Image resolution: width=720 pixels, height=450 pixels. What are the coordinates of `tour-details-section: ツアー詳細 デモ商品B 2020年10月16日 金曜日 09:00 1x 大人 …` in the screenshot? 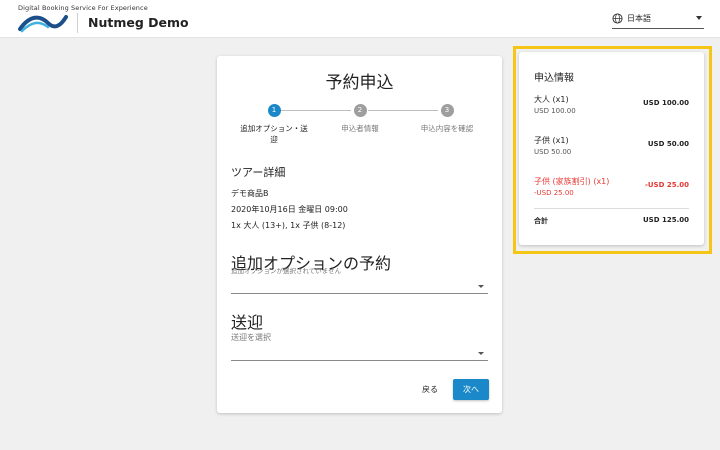 It's located at (289, 199).